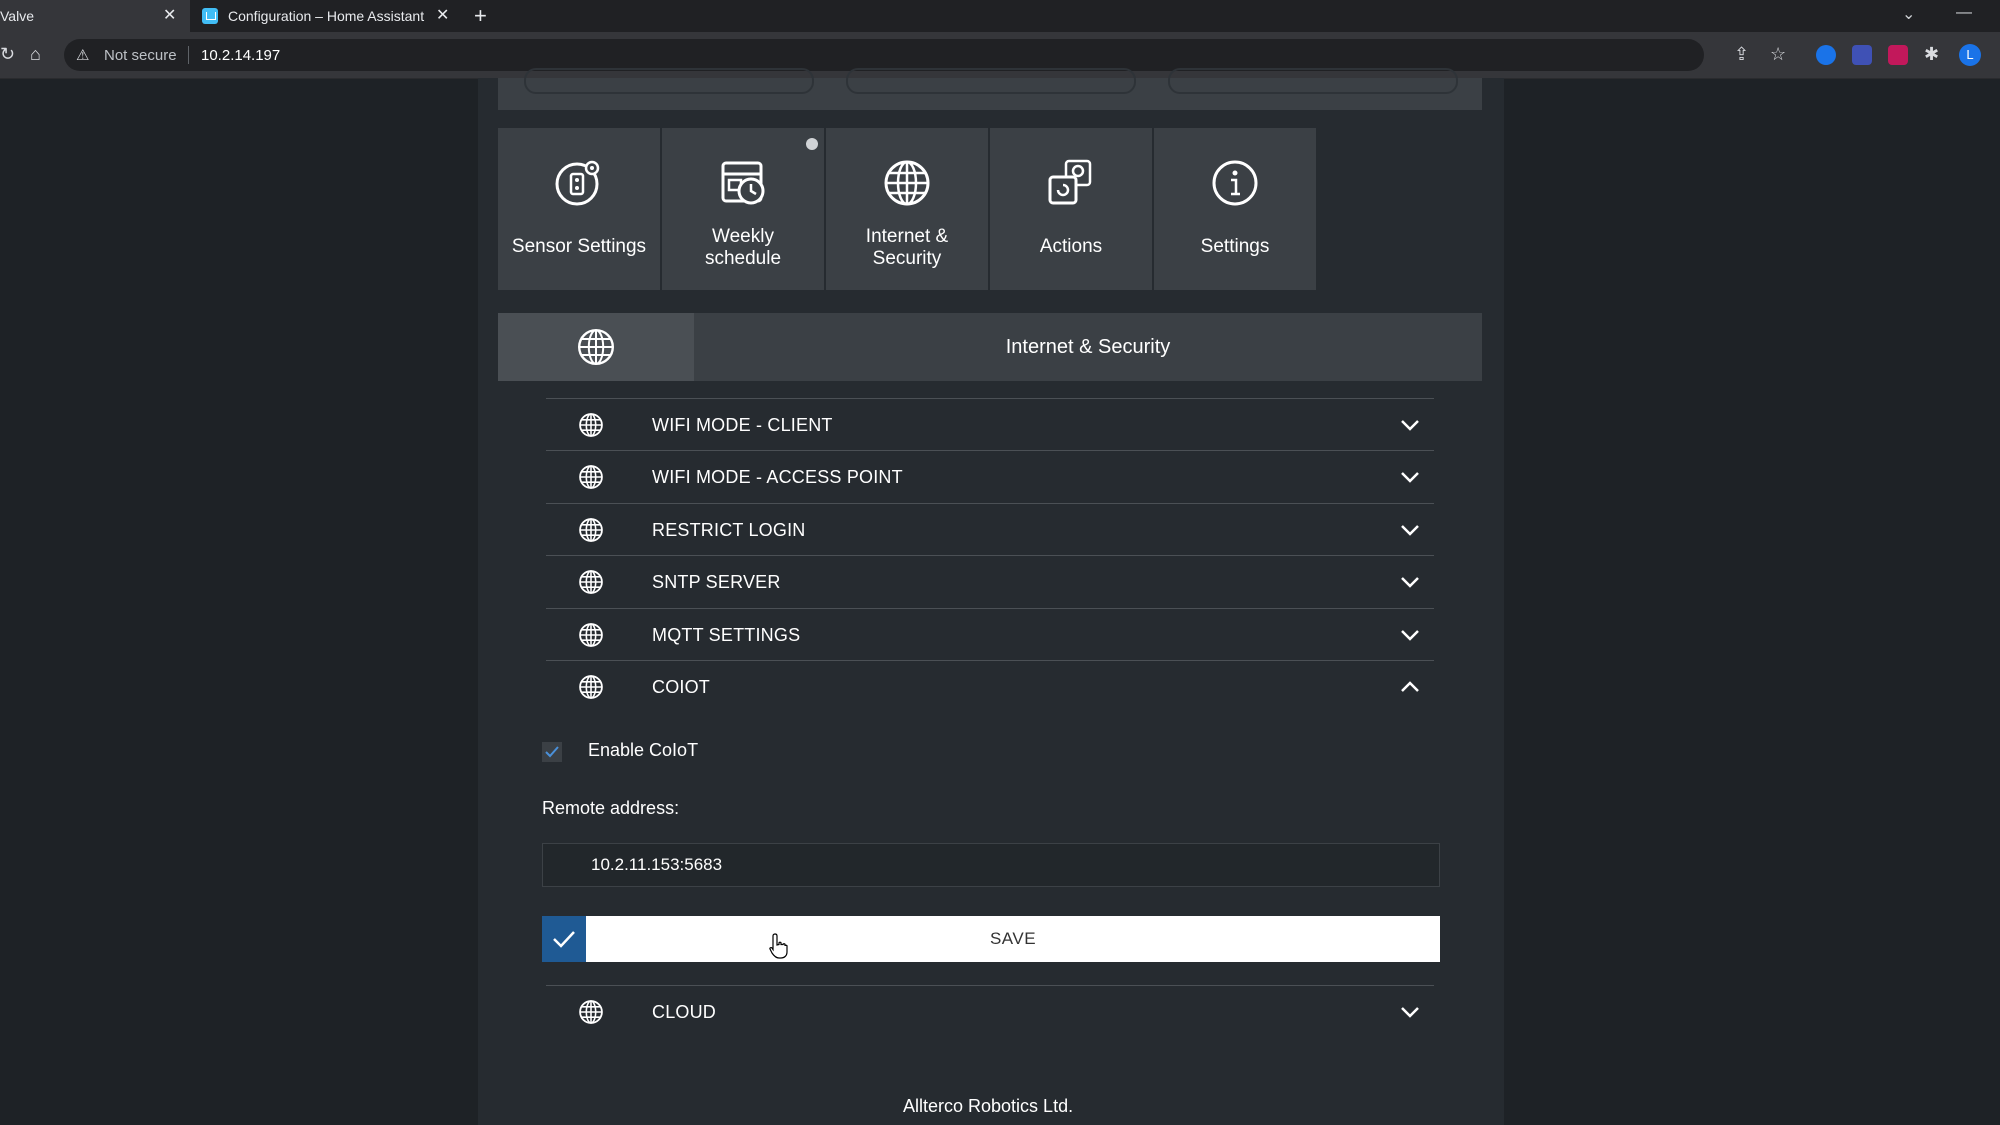  Describe the element at coordinates (990, 347) in the screenshot. I see `section-header: Internet & Security` at that location.